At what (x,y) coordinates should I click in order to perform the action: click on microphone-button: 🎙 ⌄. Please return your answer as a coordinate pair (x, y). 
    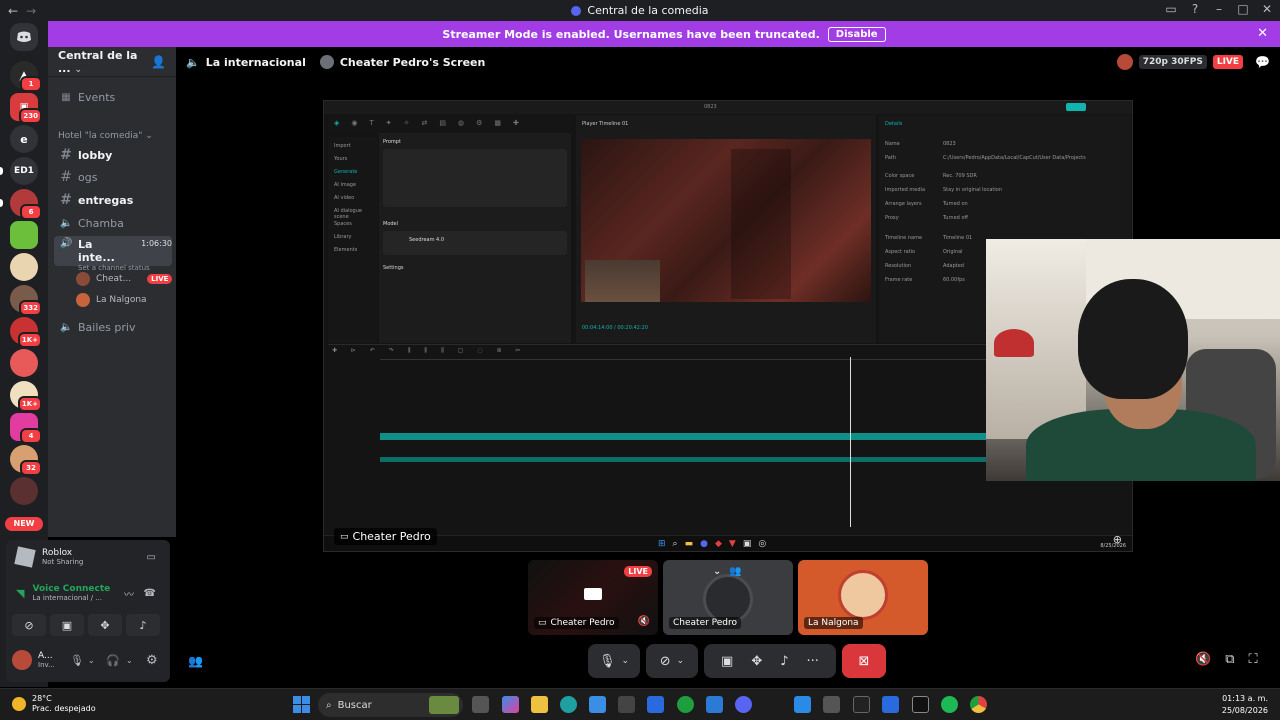
    Looking at the image, I should click on (614, 661).